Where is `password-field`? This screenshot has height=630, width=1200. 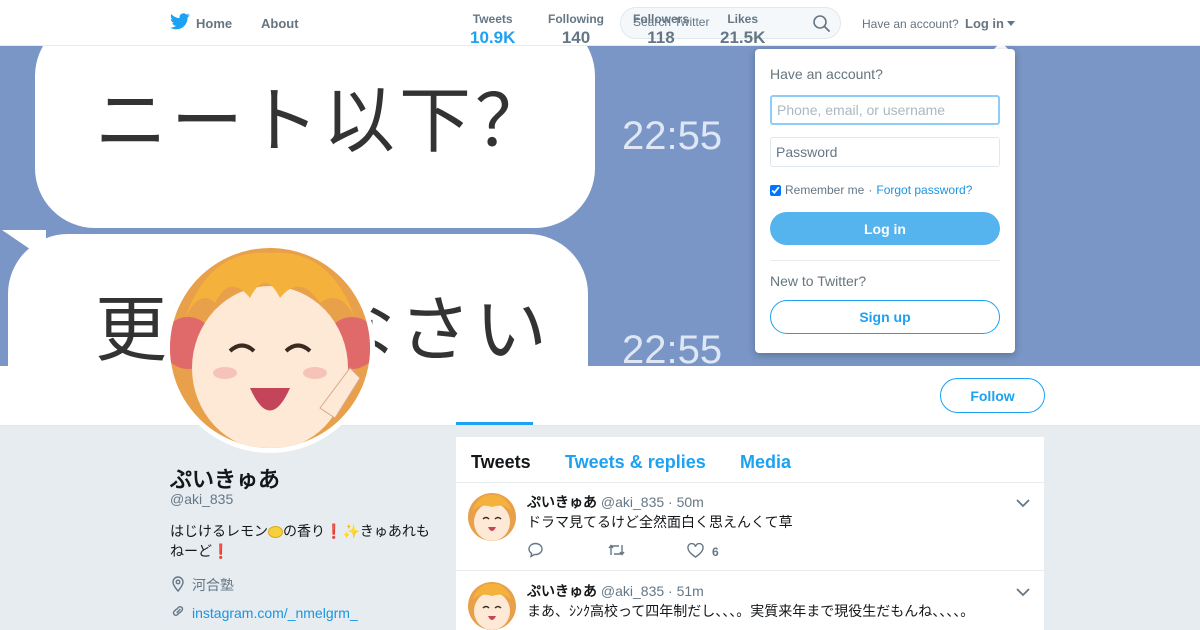 password-field is located at coordinates (885, 152).